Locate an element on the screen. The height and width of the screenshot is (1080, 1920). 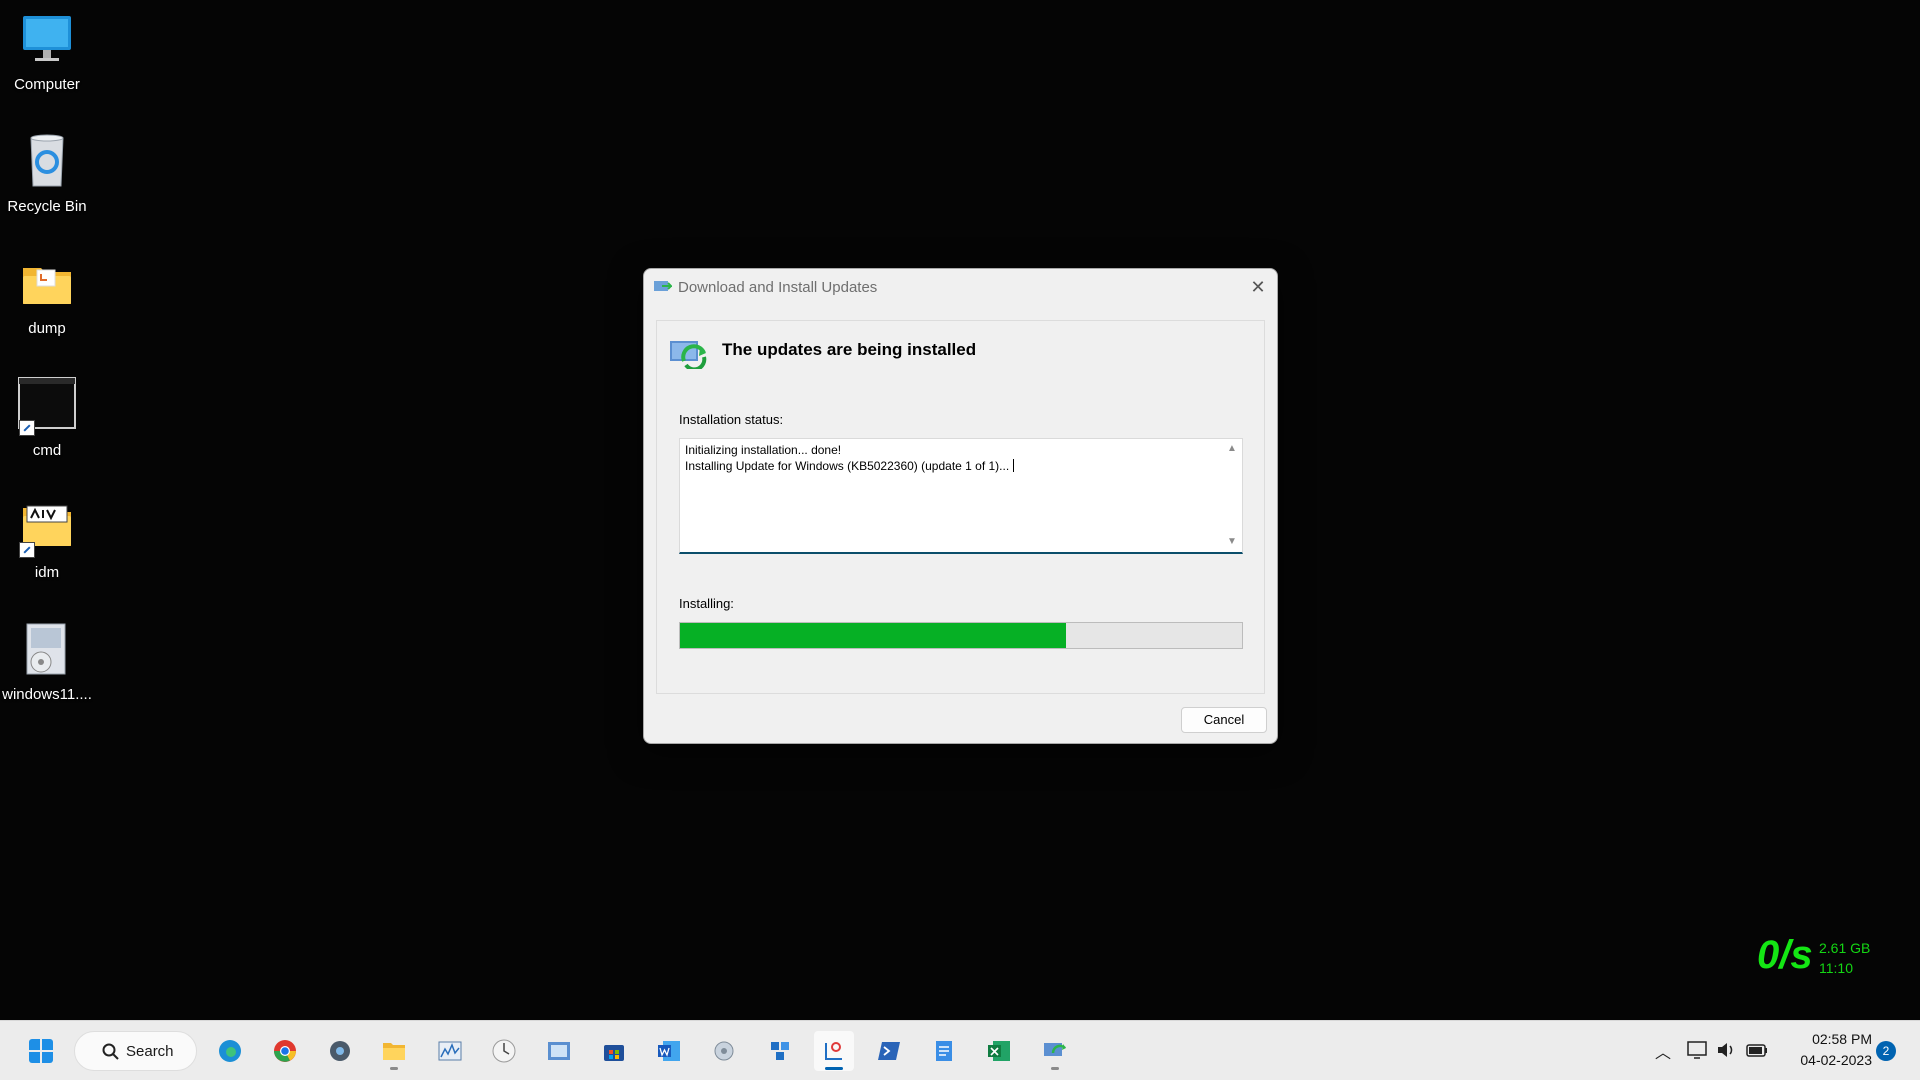
install-progress-bar is located at coordinates (961, 635).